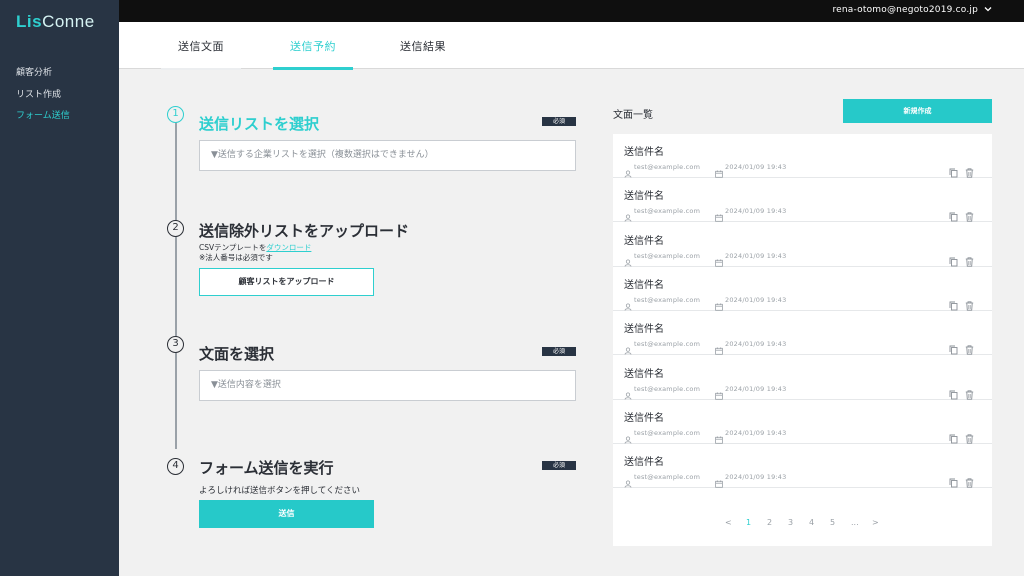  What do you see at coordinates (175, 344) in the screenshot?
I see `step-3-number: 3` at bounding box center [175, 344].